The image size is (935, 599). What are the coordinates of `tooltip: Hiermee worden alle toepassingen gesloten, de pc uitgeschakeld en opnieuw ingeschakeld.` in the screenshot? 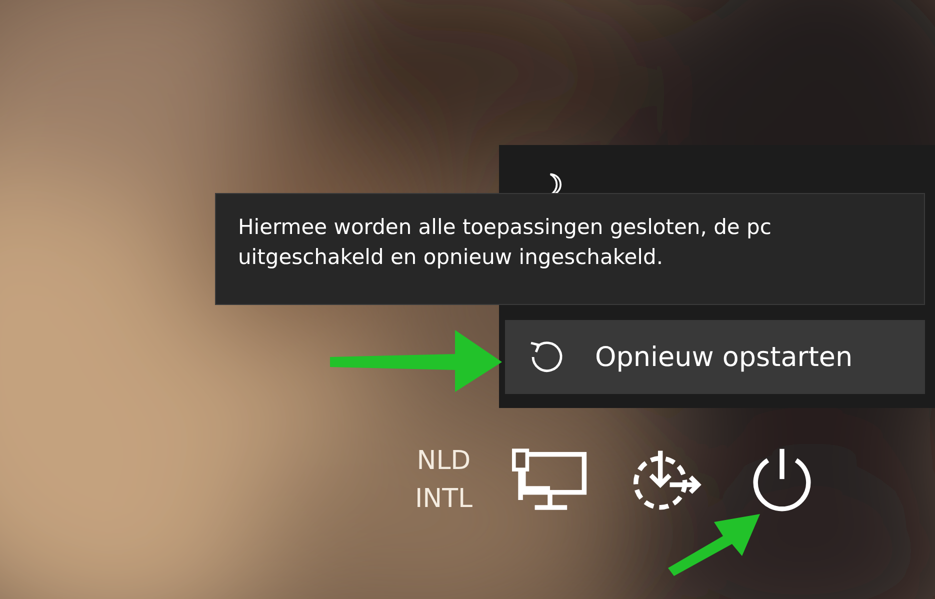 It's located at (570, 249).